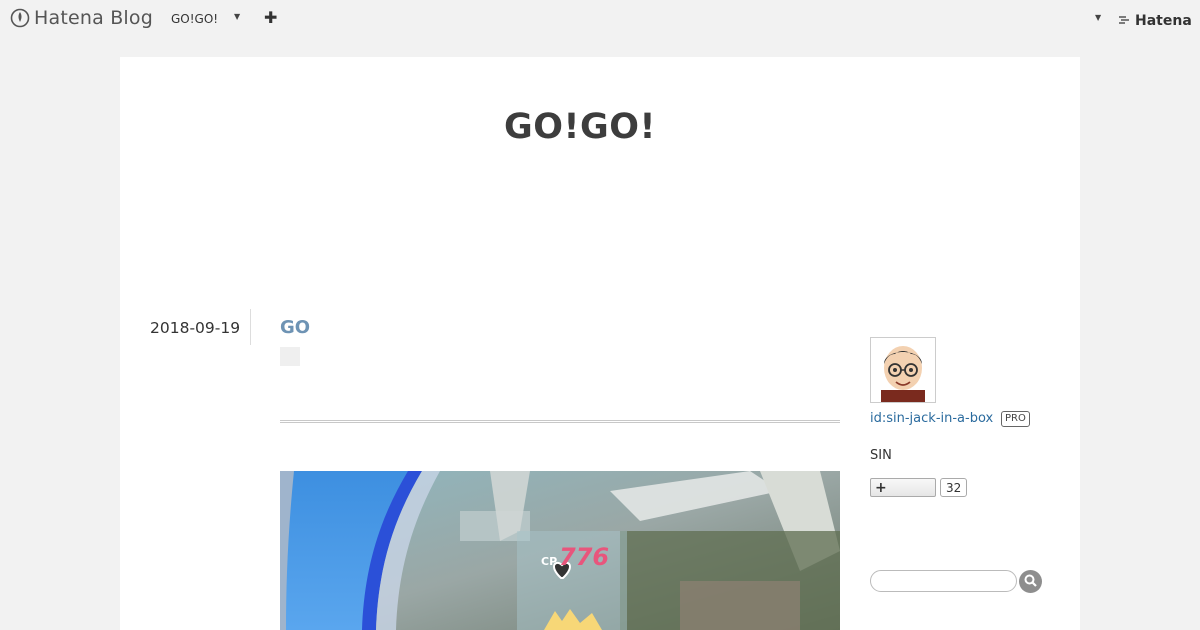 This screenshot has height=630, width=1200. What do you see at coordinates (943, 581) in the screenshot?
I see `search-input` at bounding box center [943, 581].